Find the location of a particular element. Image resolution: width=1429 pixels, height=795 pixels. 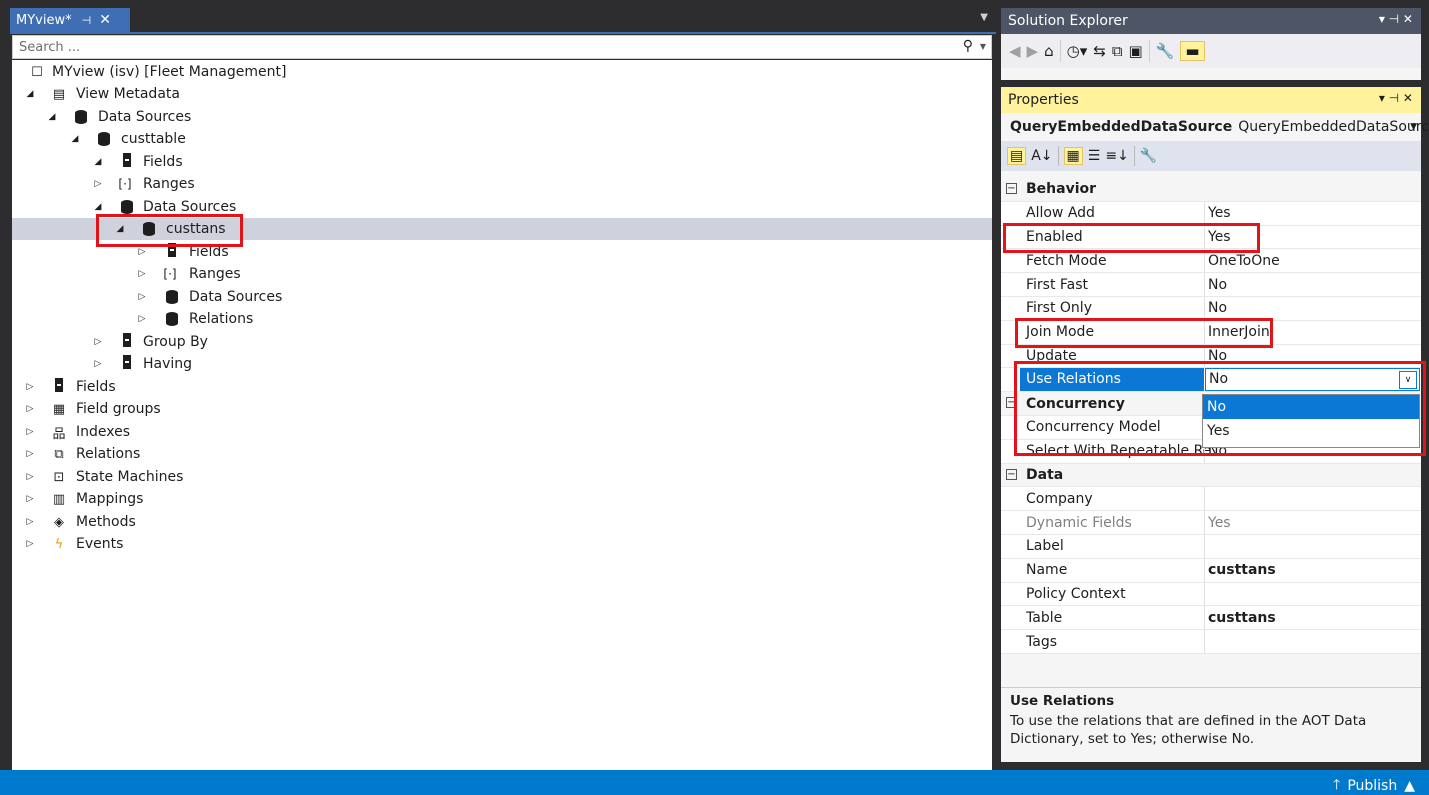

tree-node-top-fields: ▷ Fields is located at coordinates (502, 387).